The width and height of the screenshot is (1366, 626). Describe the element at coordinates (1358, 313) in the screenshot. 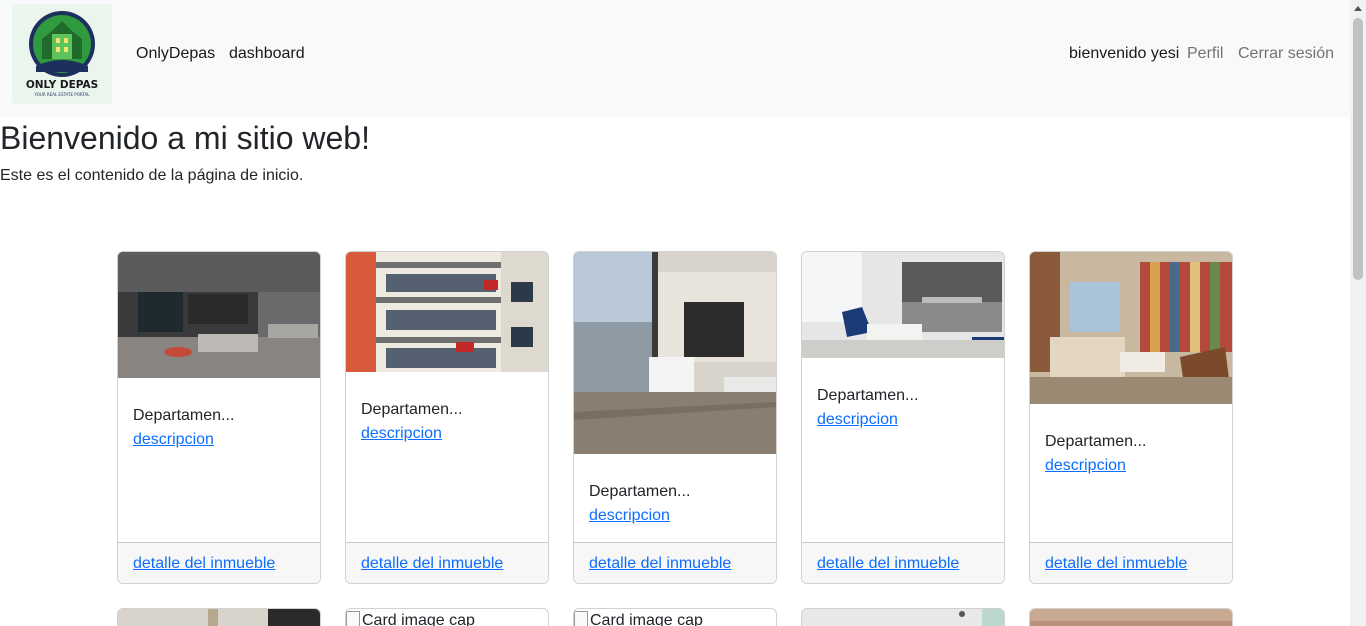

I see `page-scrollbar` at that location.